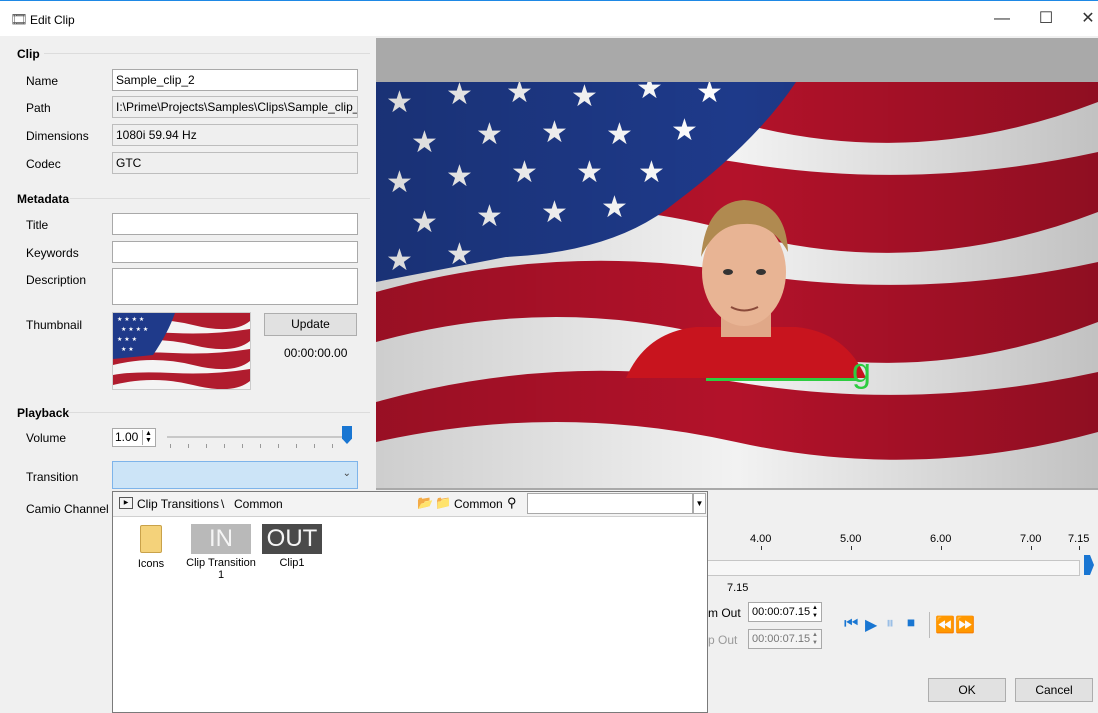 This screenshot has width=1098, height=713. What do you see at coordinates (965, 625) in the screenshot?
I see `step-forward-button: ⏩` at bounding box center [965, 625].